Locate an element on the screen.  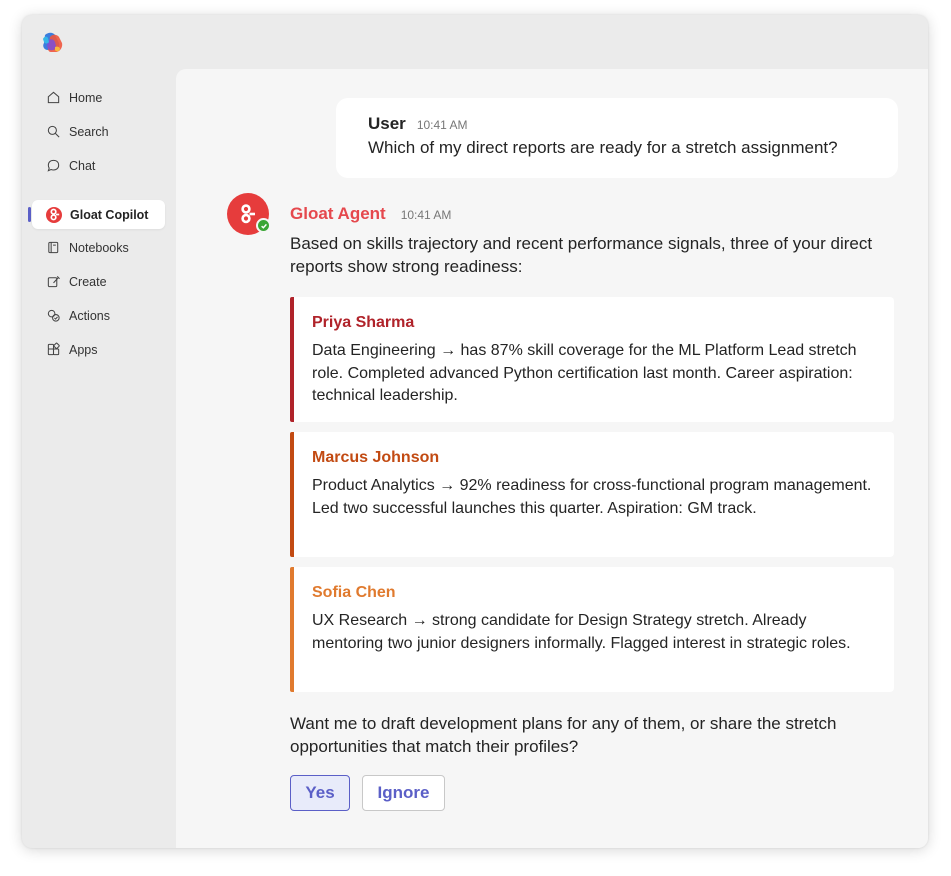
sidebar-item-apps: Apps is located at coordinates (98, 349).